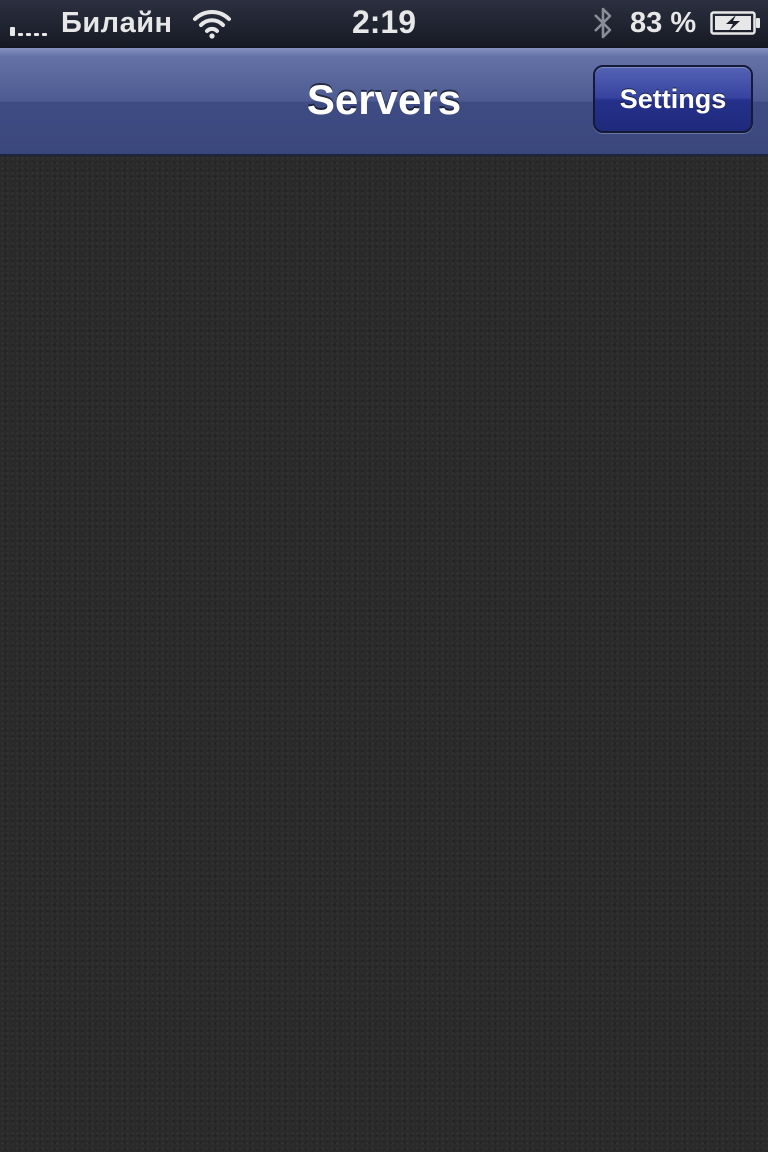  What do you see at coordinates (673, 99) in the screenshot?
I see `settings-button: Settings` at bounding box center [673, 99].